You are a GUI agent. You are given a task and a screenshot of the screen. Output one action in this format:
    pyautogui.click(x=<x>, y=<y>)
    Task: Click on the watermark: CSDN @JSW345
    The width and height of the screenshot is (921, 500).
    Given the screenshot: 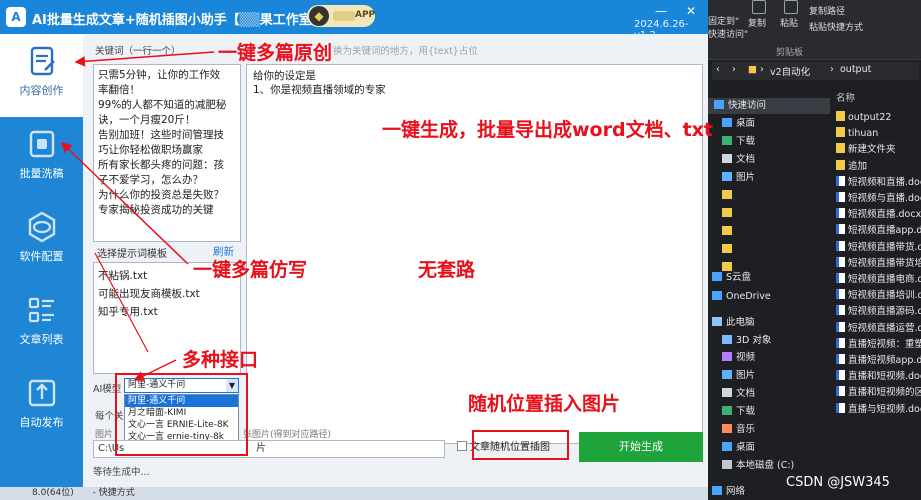 What is the action you would take?
    pyautogui.click(x=838, y=482)
    